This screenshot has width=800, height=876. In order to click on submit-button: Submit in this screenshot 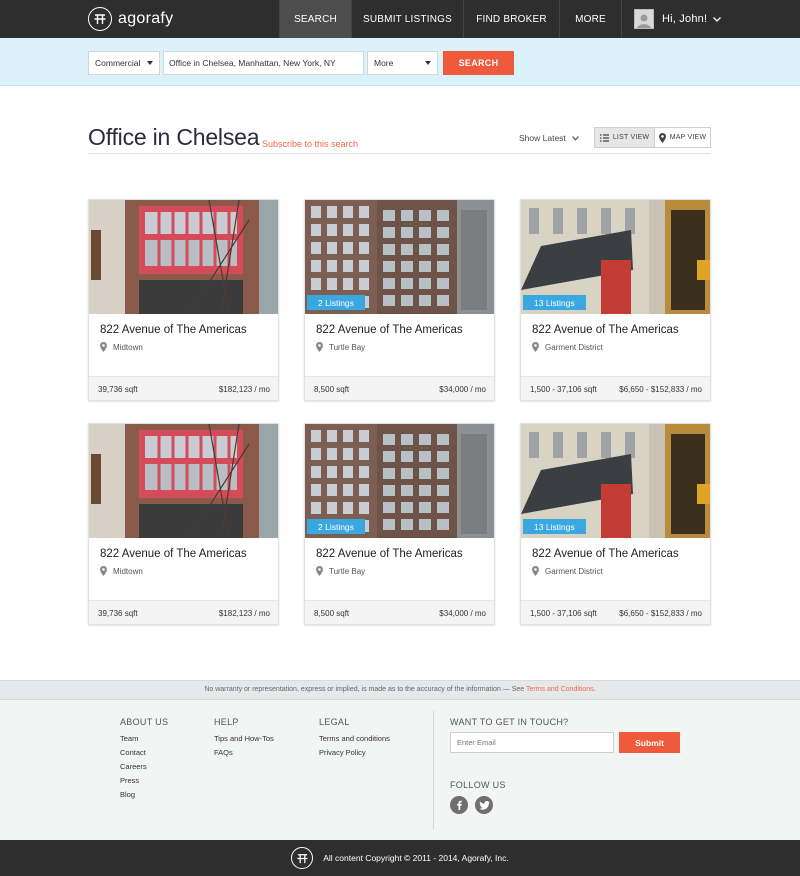, I will do `click(649, 742)`.